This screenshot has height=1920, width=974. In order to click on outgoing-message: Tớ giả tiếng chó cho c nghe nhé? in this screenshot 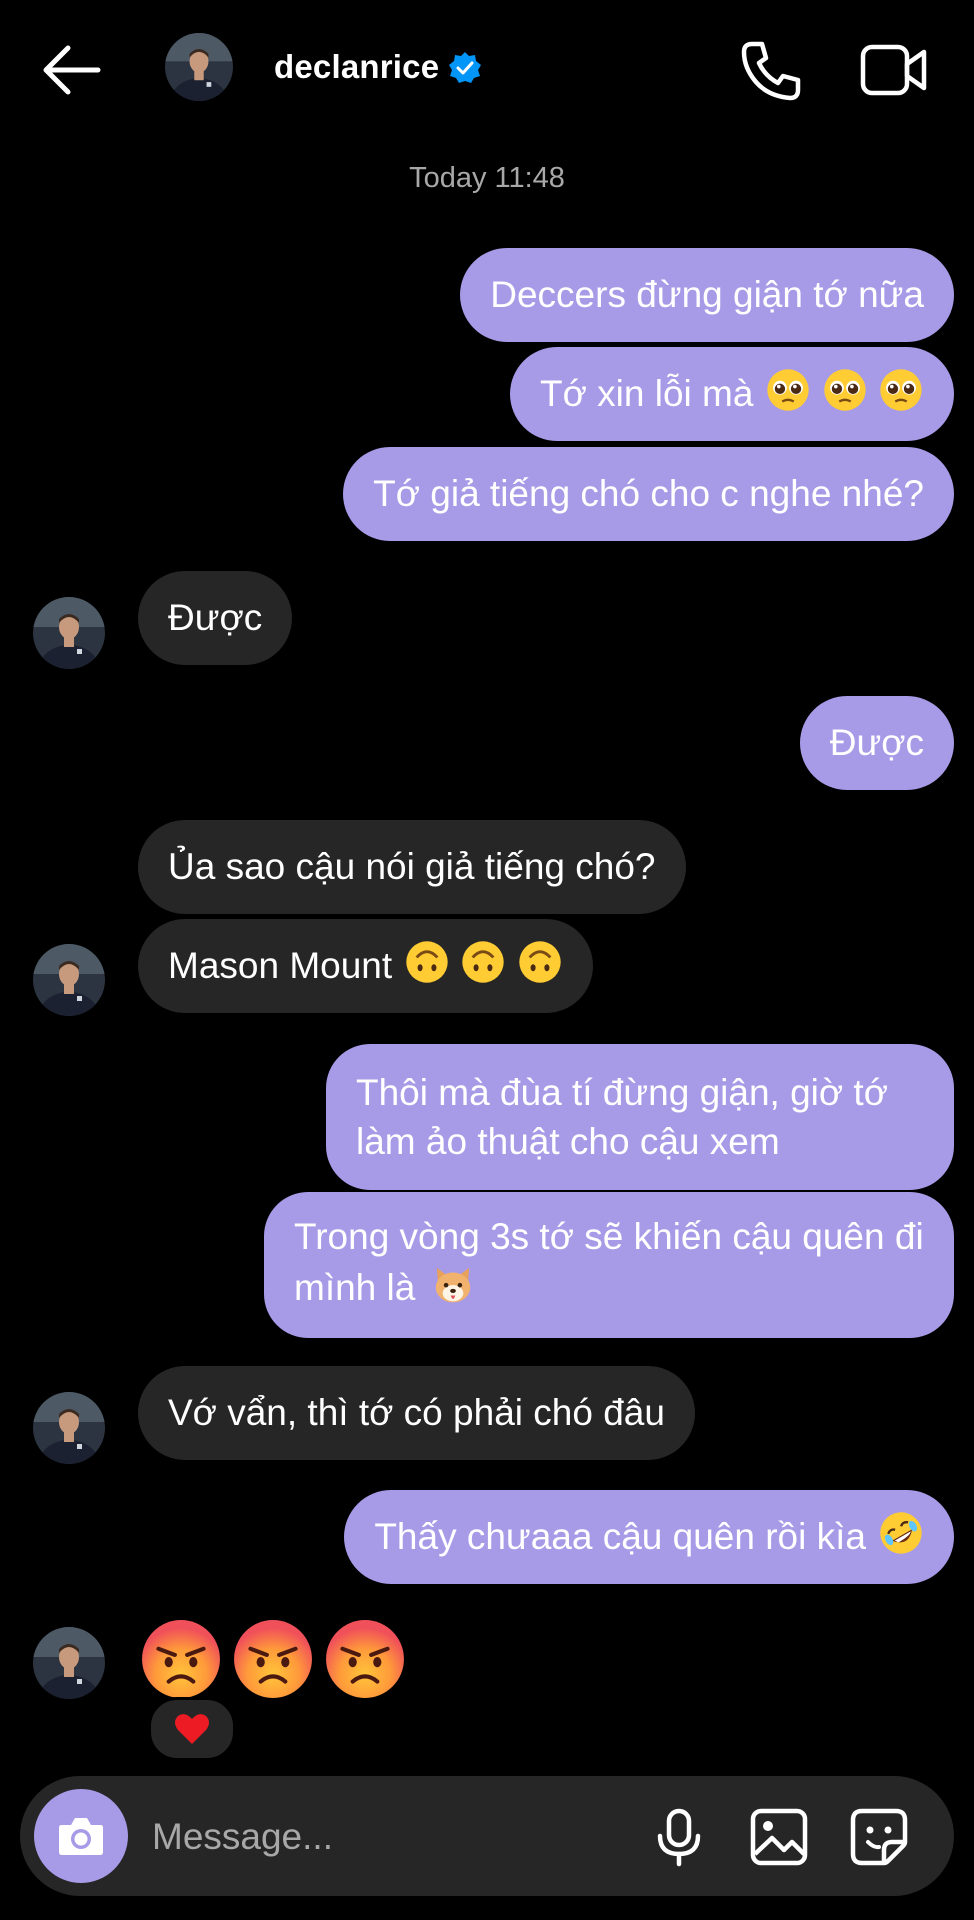, I will do `click(648, 494)`.